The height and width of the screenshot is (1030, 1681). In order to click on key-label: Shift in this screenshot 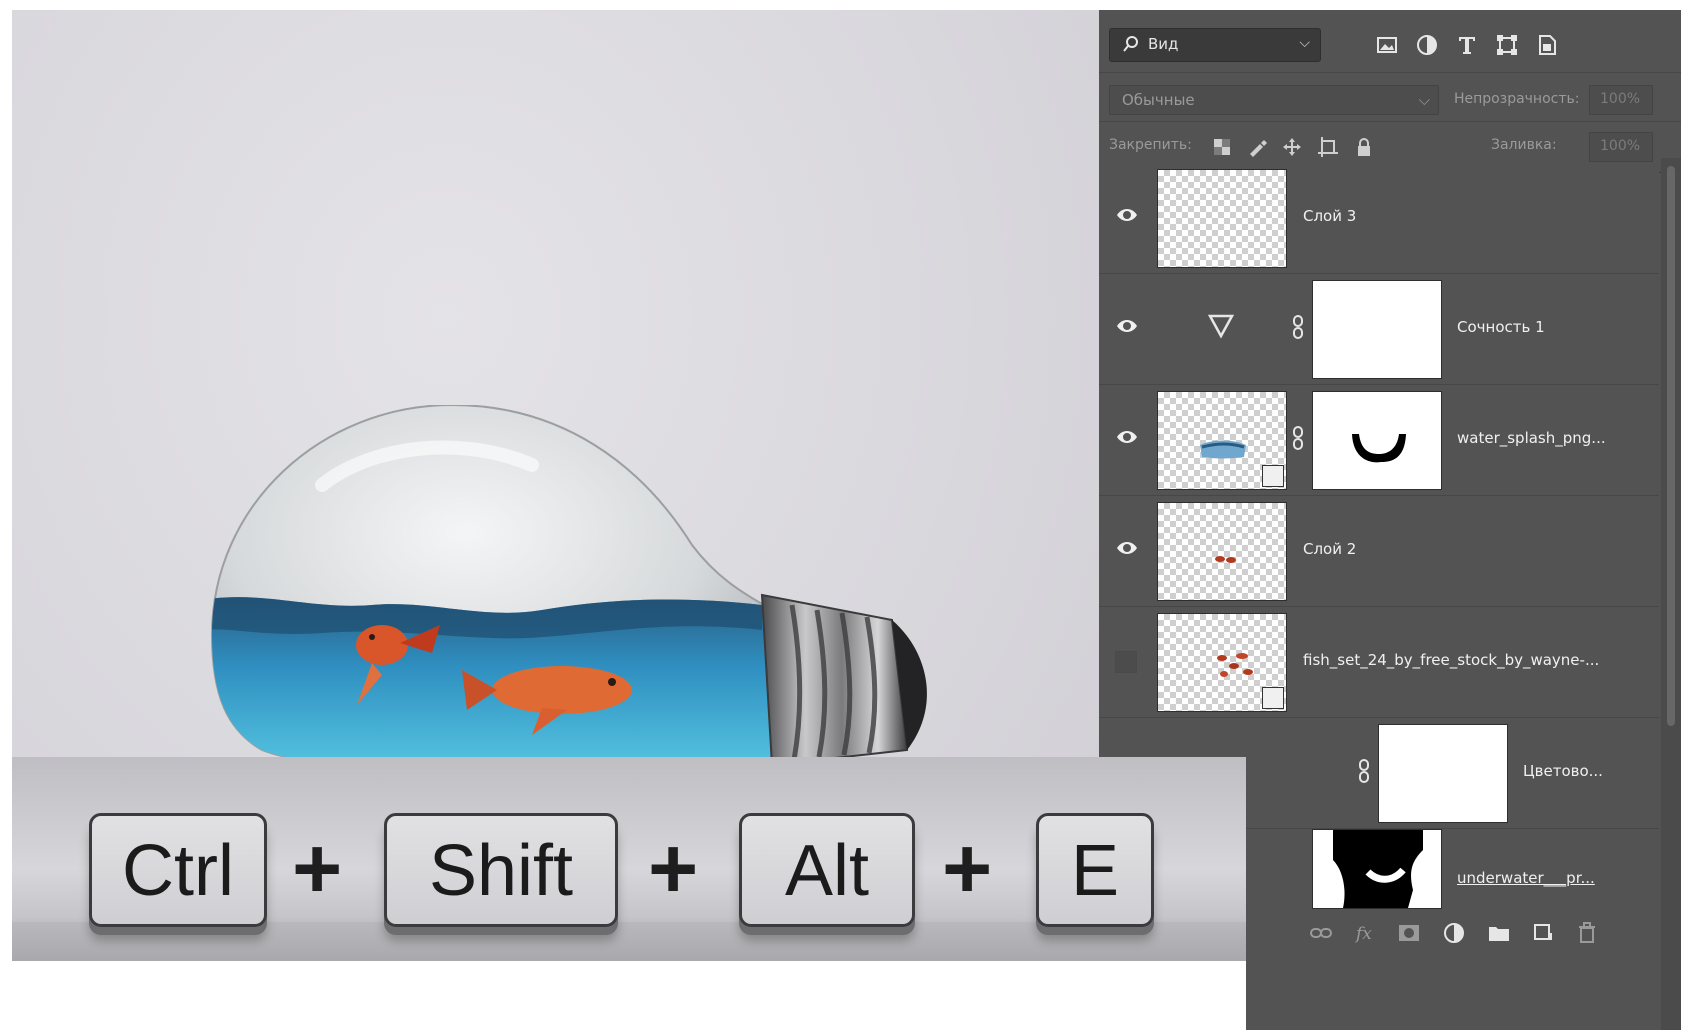, I will do `click(501, 871)`.